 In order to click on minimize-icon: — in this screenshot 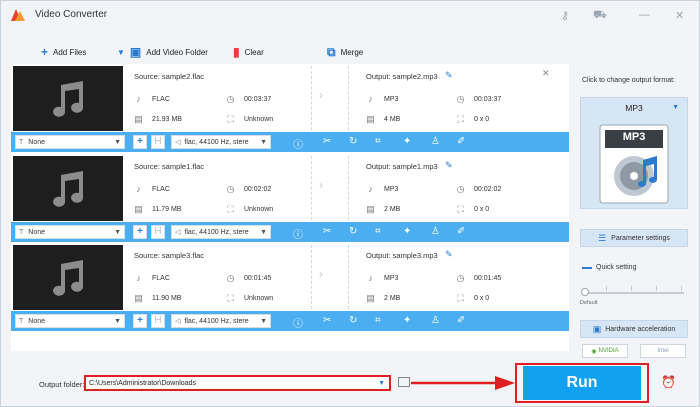, I will do `click(644, 15)`.